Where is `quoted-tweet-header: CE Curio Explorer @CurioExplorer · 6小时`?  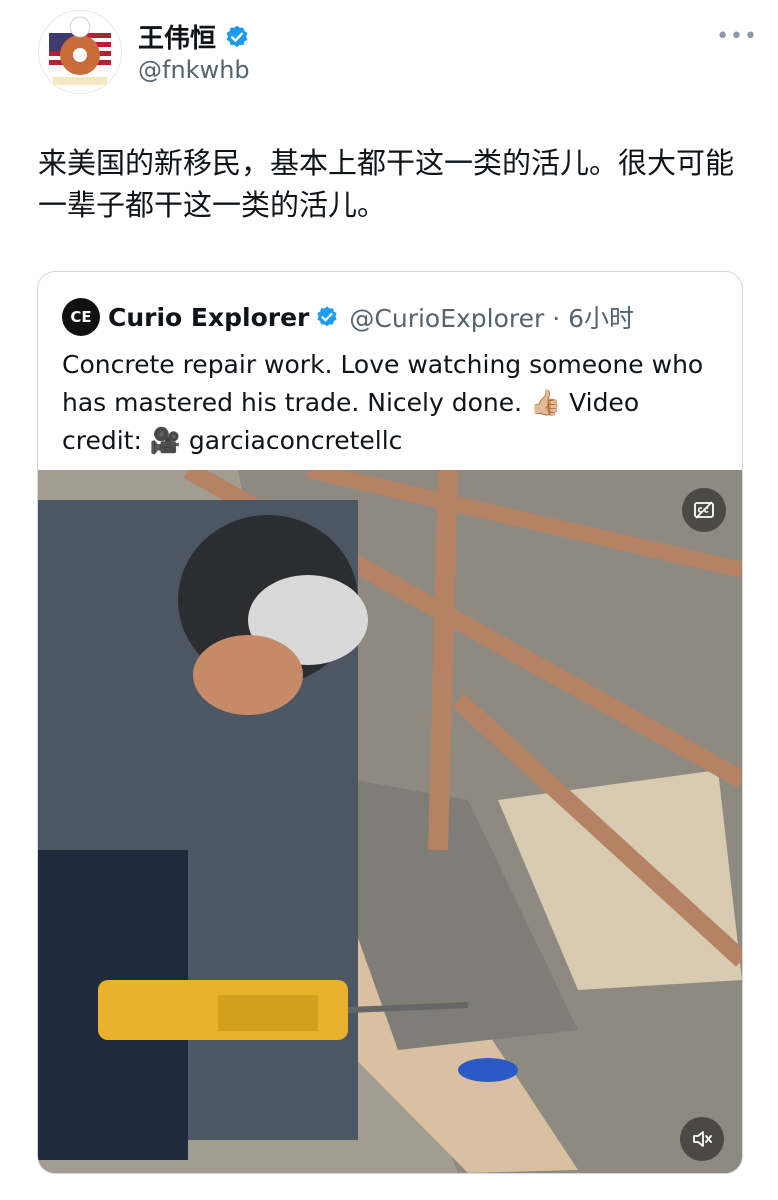 quoted-tweet-header: CE Curio Explorer @CurioExplorer · 6小时 is located at coordinates (348, 317).